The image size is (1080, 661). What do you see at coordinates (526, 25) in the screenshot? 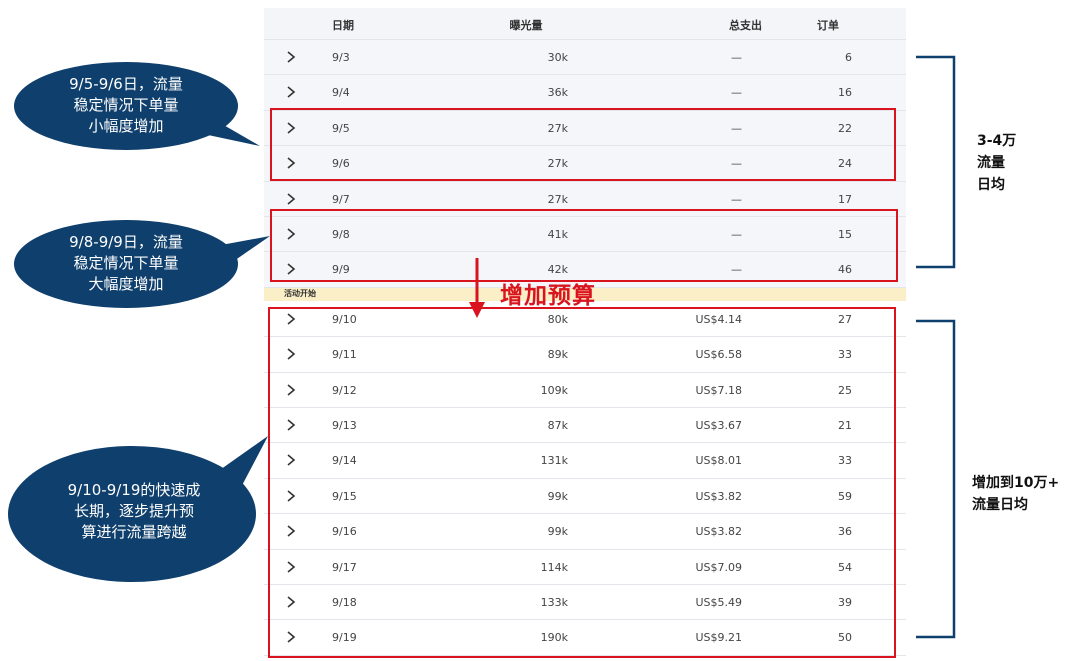
I see `header-impressions: 曝光量` at bounding box center [526, 25].